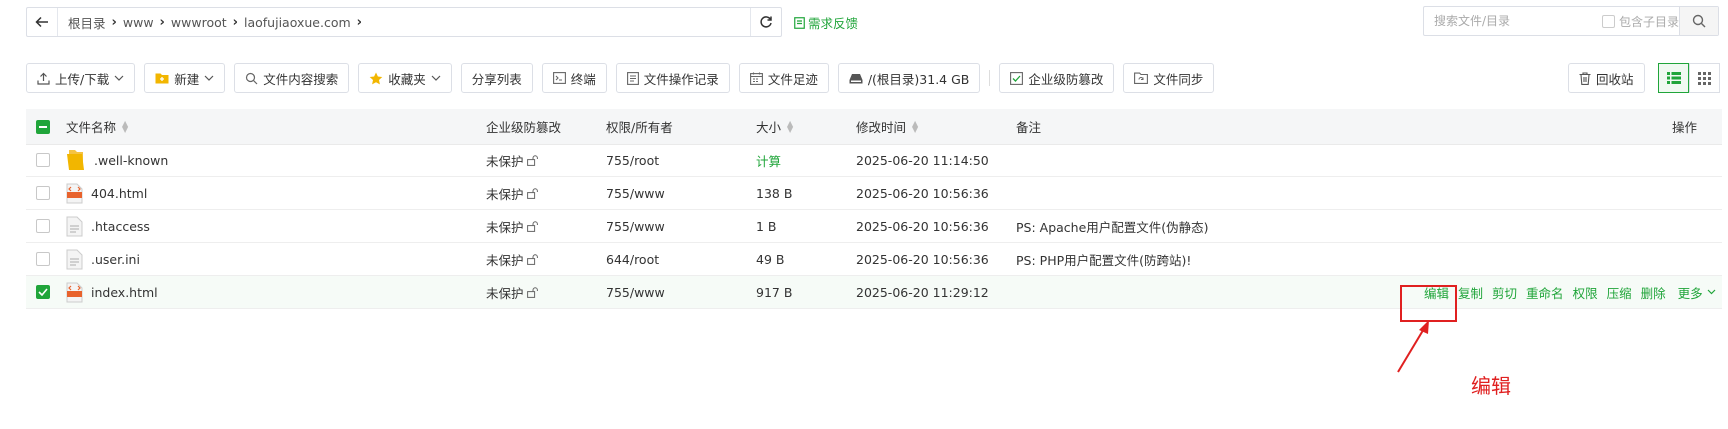 This screenshot has width=1728, height=429. I want to click on recycle-bin-button: 回收站, so click(1606, 78).